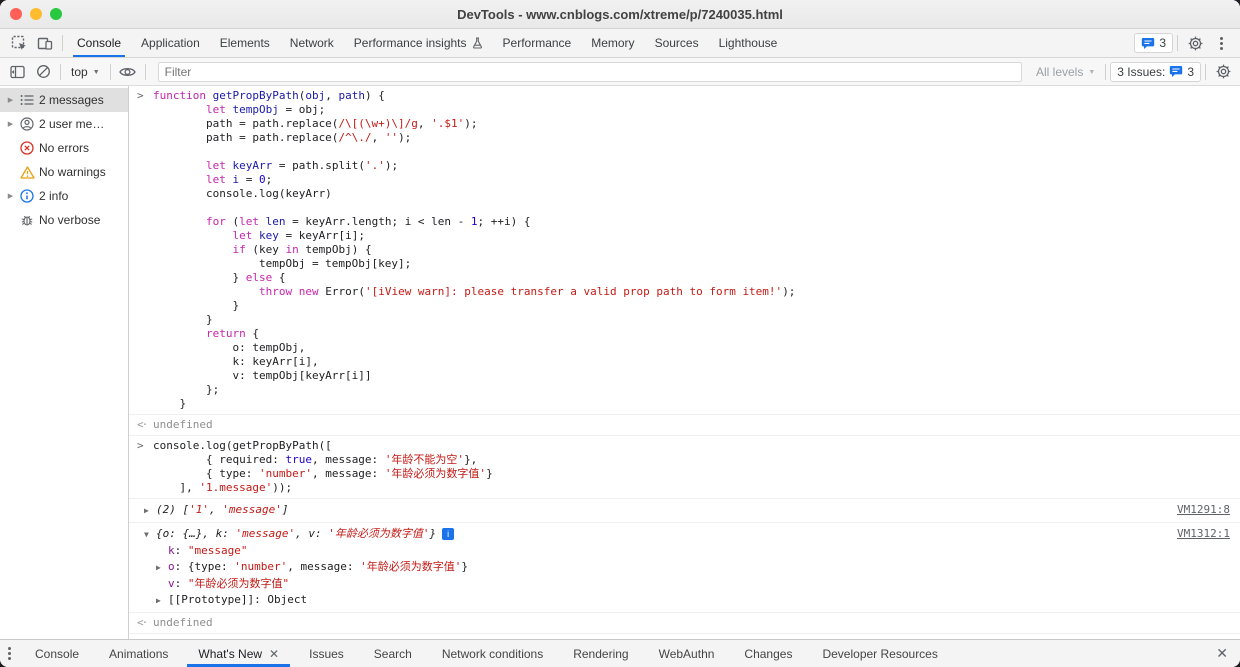 Image resolution: width=1240 pixels, height=667 pixels. I want to click on console-settings-gear-icon, so click(1223, 72).